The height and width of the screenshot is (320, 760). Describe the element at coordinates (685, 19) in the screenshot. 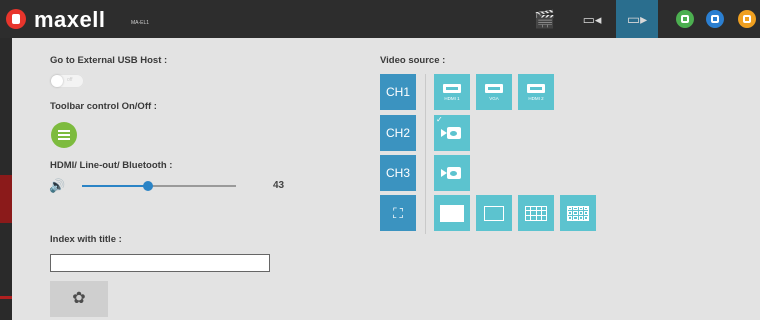

I see `camera-status-icon` at that location.